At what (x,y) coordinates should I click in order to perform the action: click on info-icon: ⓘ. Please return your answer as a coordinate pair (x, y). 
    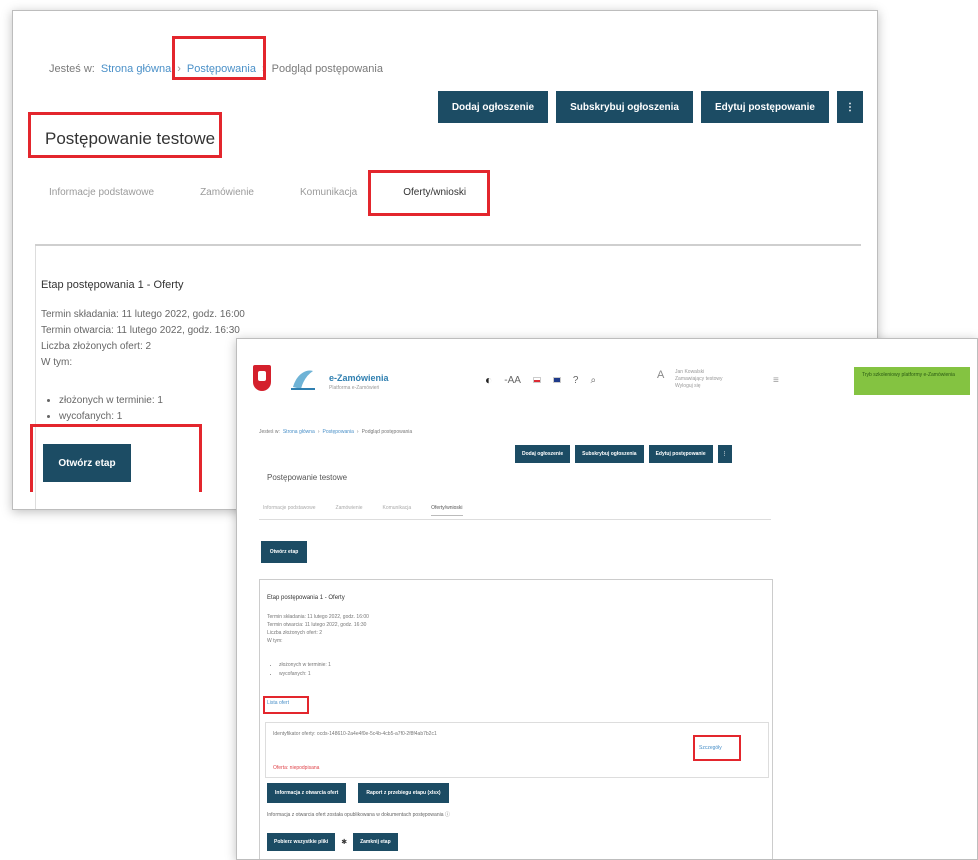
    Looking at the image, I should click on (447, 815).